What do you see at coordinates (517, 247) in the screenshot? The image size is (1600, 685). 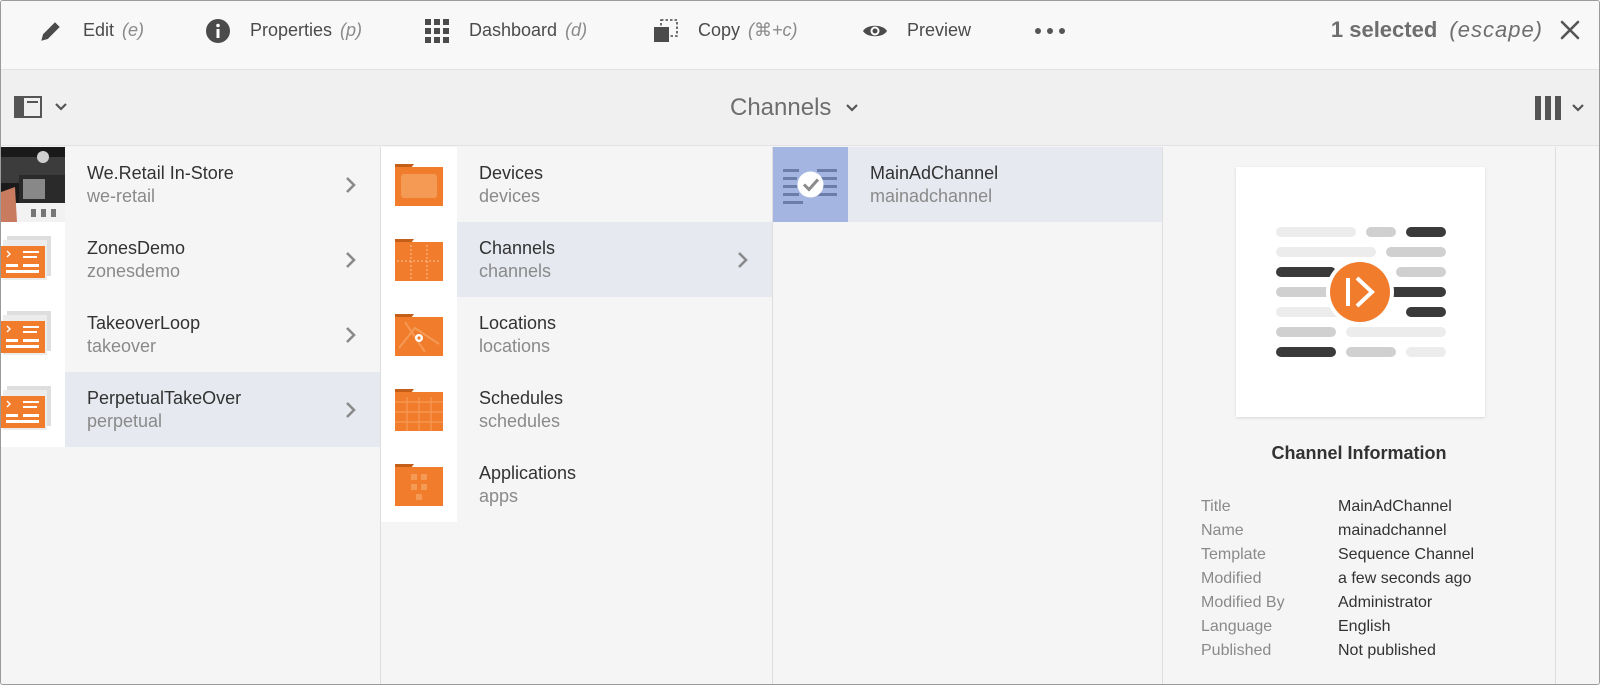 I see `item-title: Channels` at bounding box center [517, 247].